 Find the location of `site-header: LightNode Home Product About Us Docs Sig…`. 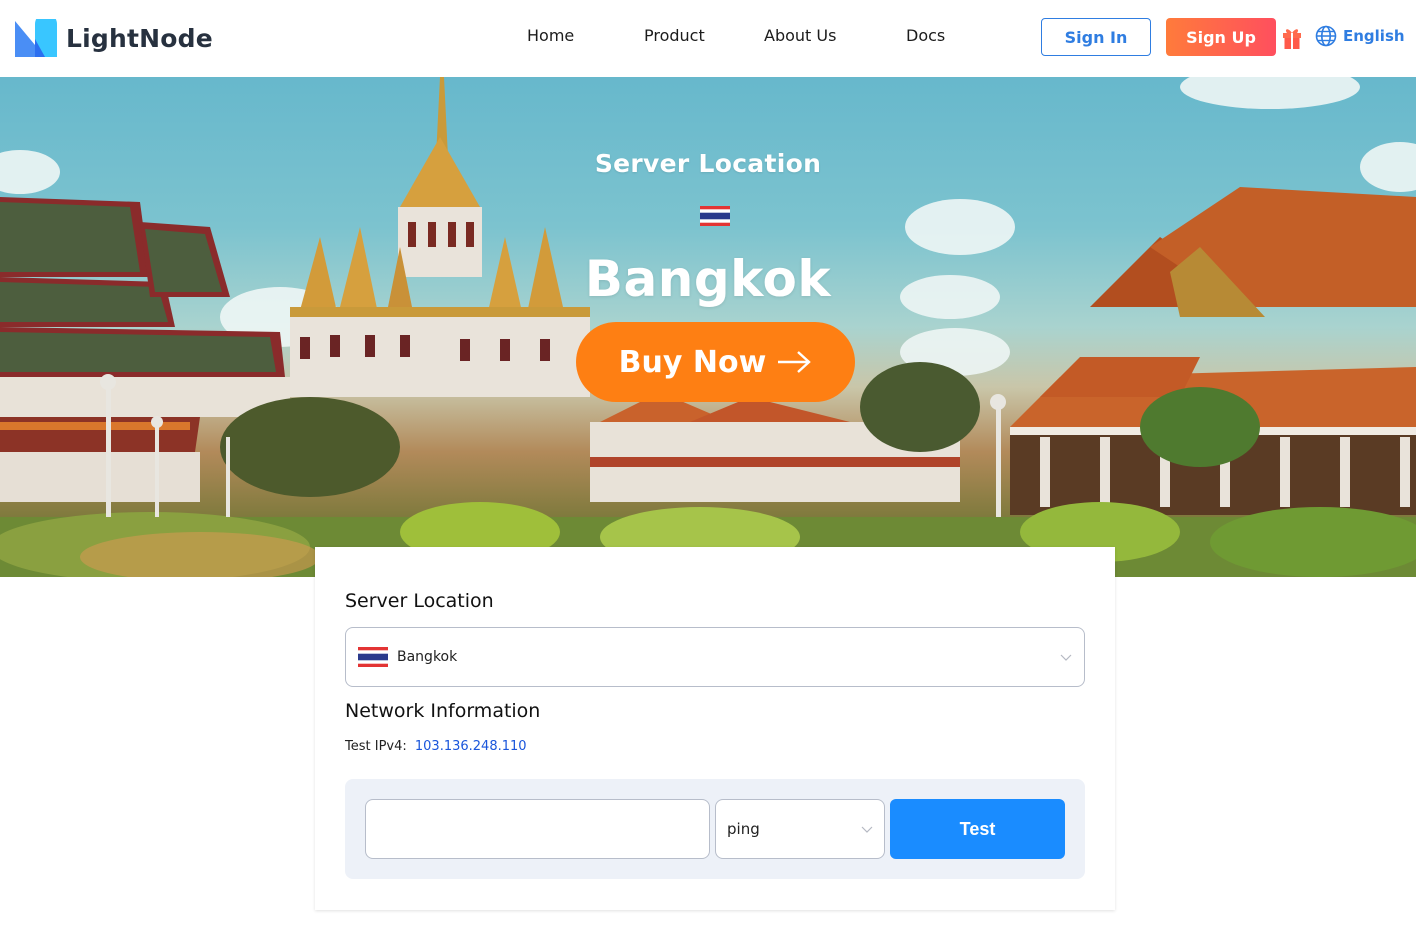

site-header: LightNode Home Product About Us Docs Sig… is located at coordinates (708, 38).